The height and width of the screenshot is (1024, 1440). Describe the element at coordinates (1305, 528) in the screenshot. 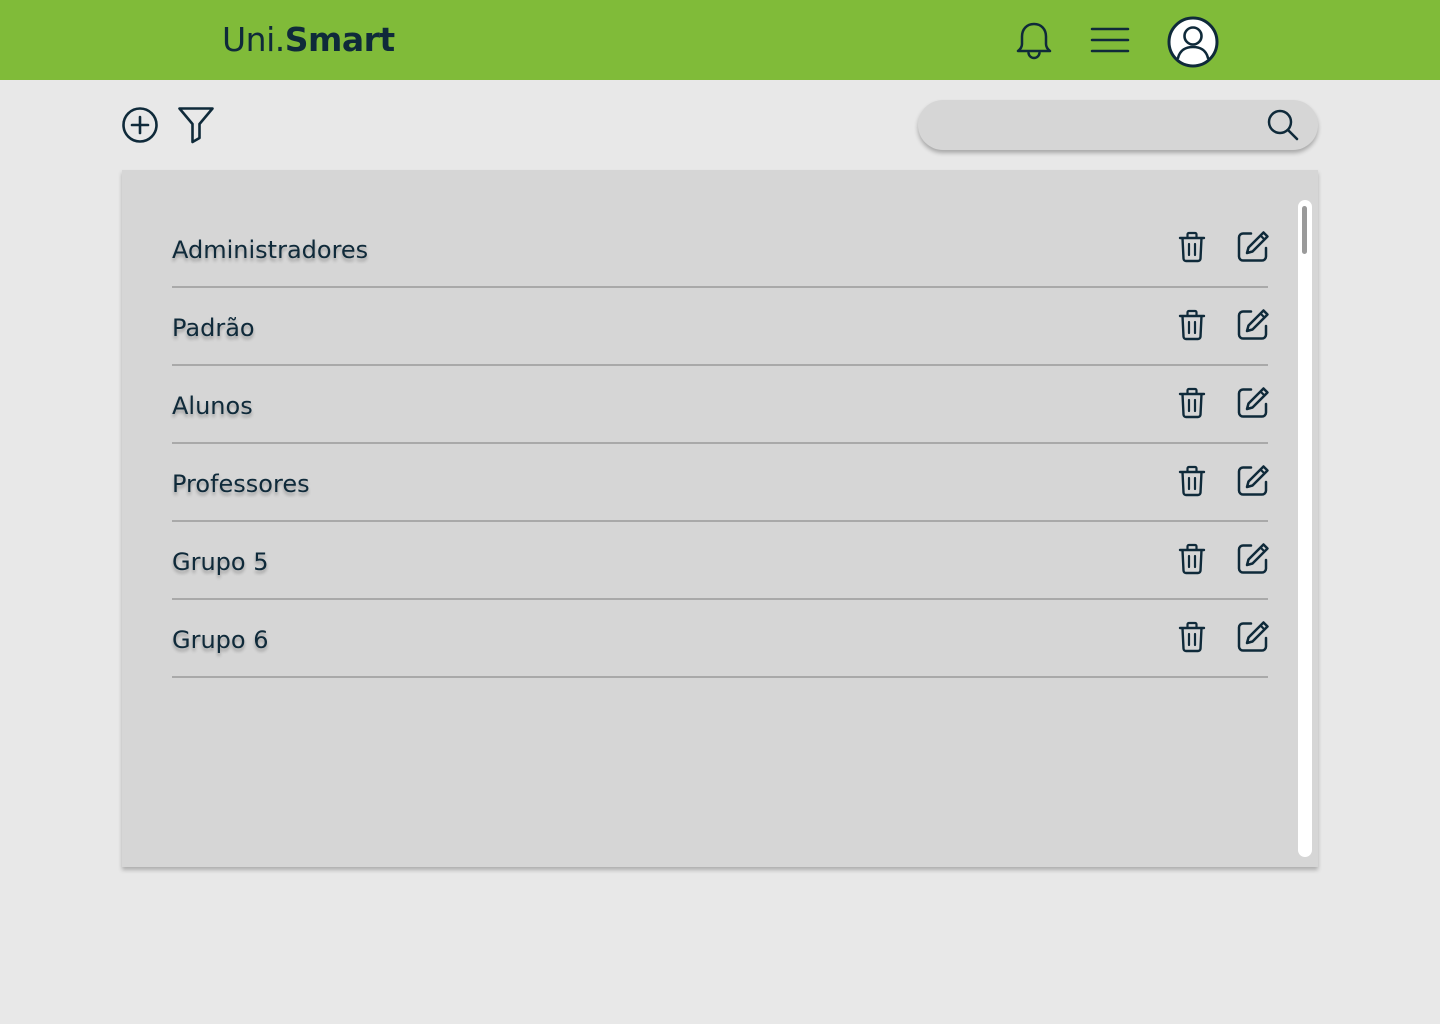

I see `scrollbar-track` at that location.